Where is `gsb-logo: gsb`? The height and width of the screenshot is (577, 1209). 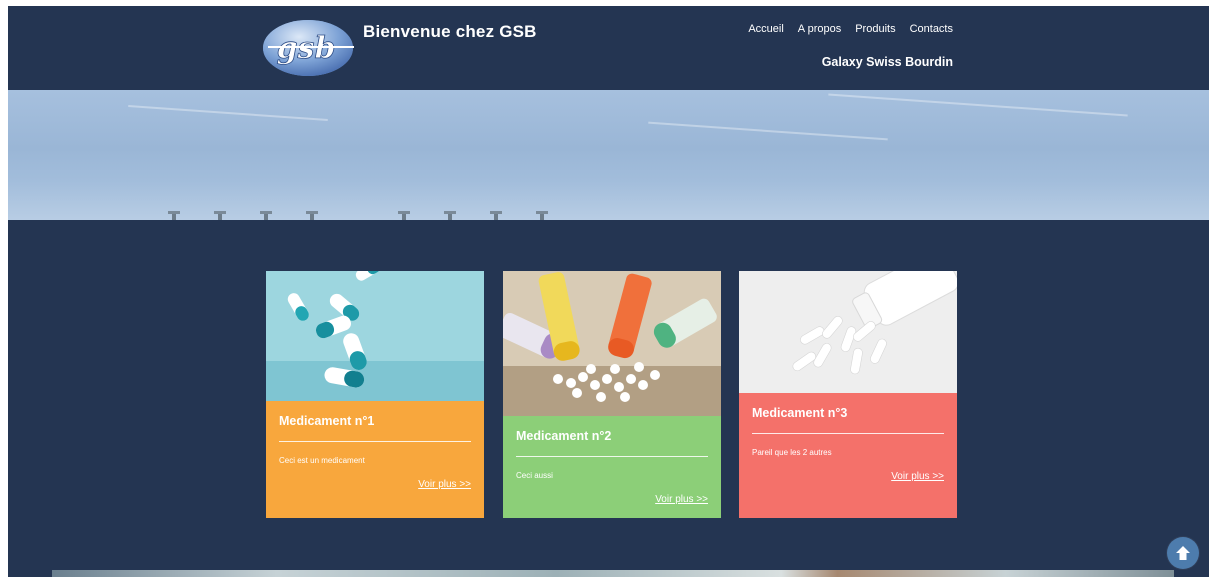 gsb-logo: gsb is located at coordinates (308, 47).